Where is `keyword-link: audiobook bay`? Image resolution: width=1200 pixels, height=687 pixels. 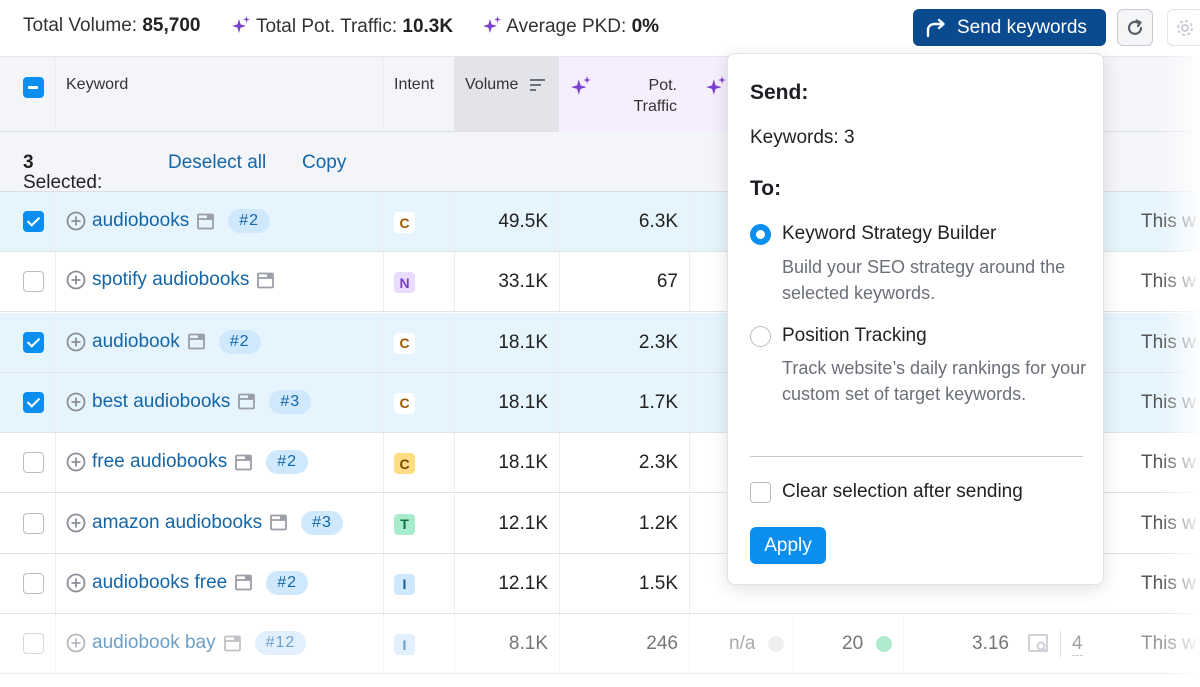 keyword-link: audiobook bay is located at coordinates (154, 643).